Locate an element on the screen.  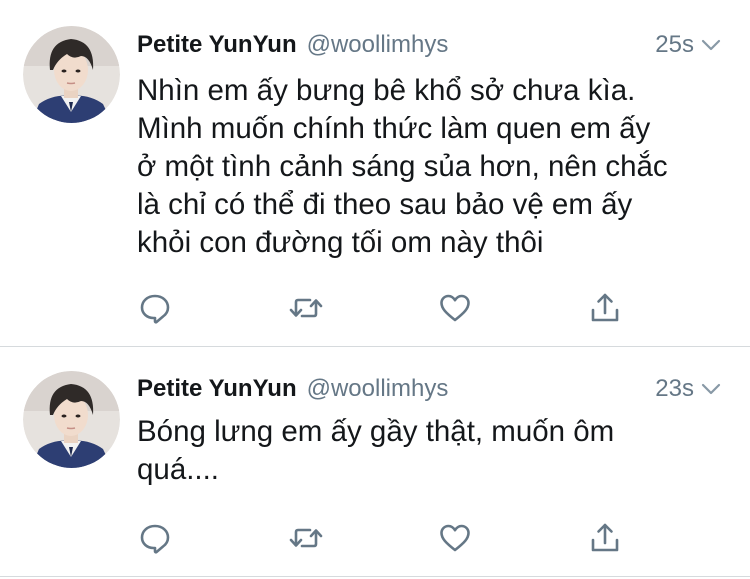
tweet-text-line: Bóng lưng em ấy gầy thật, muốn ôm is located at coordinates (376, 431).